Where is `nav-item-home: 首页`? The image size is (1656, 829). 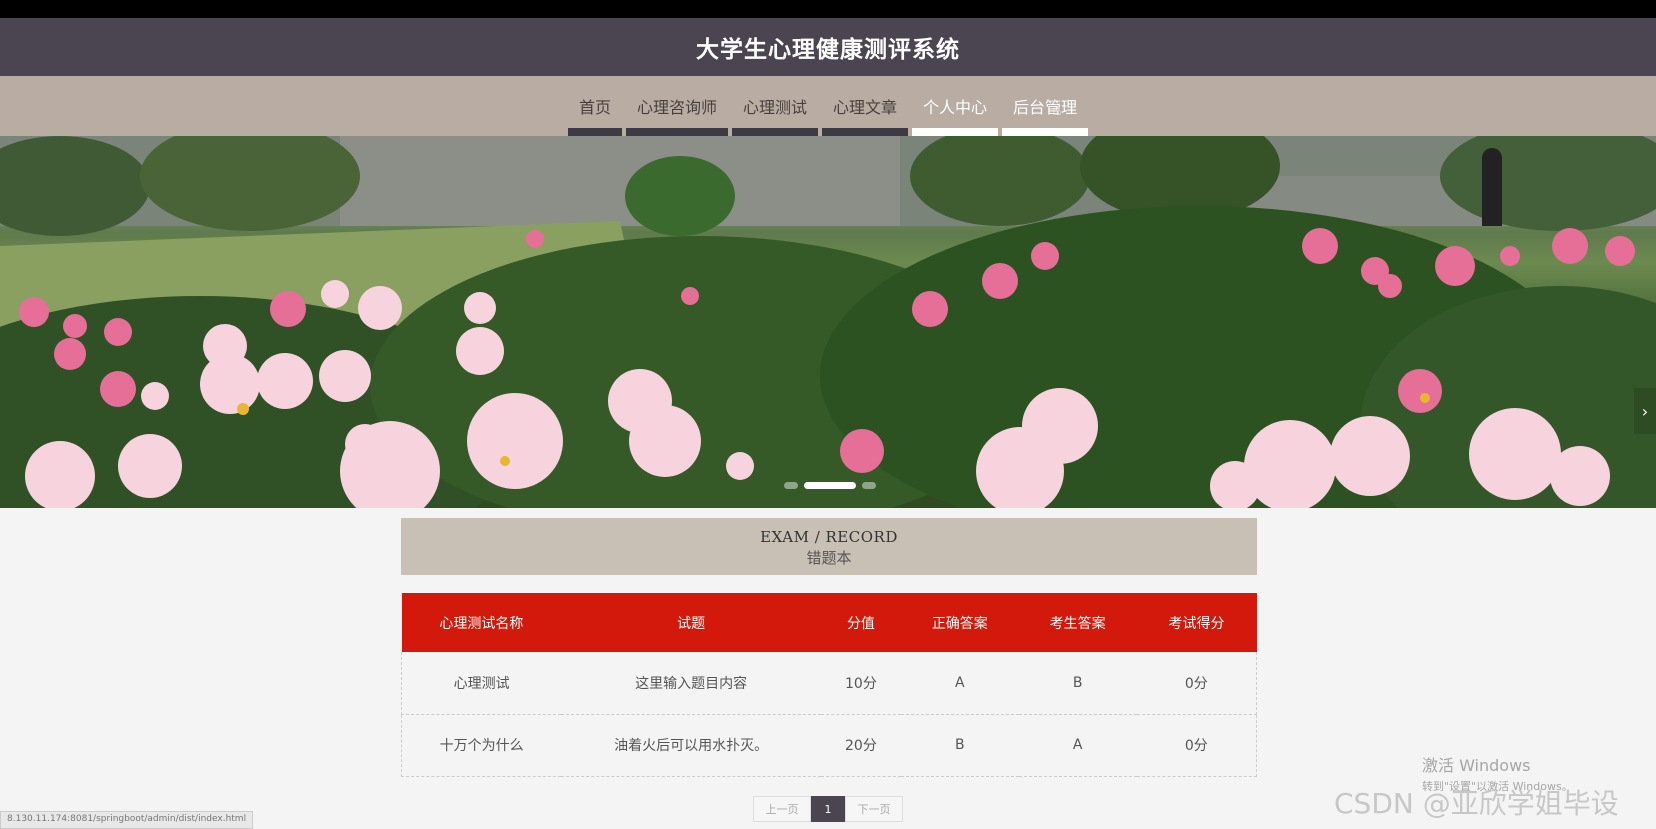
nav-item-home: 首页 is located at coordinates (595, 106).